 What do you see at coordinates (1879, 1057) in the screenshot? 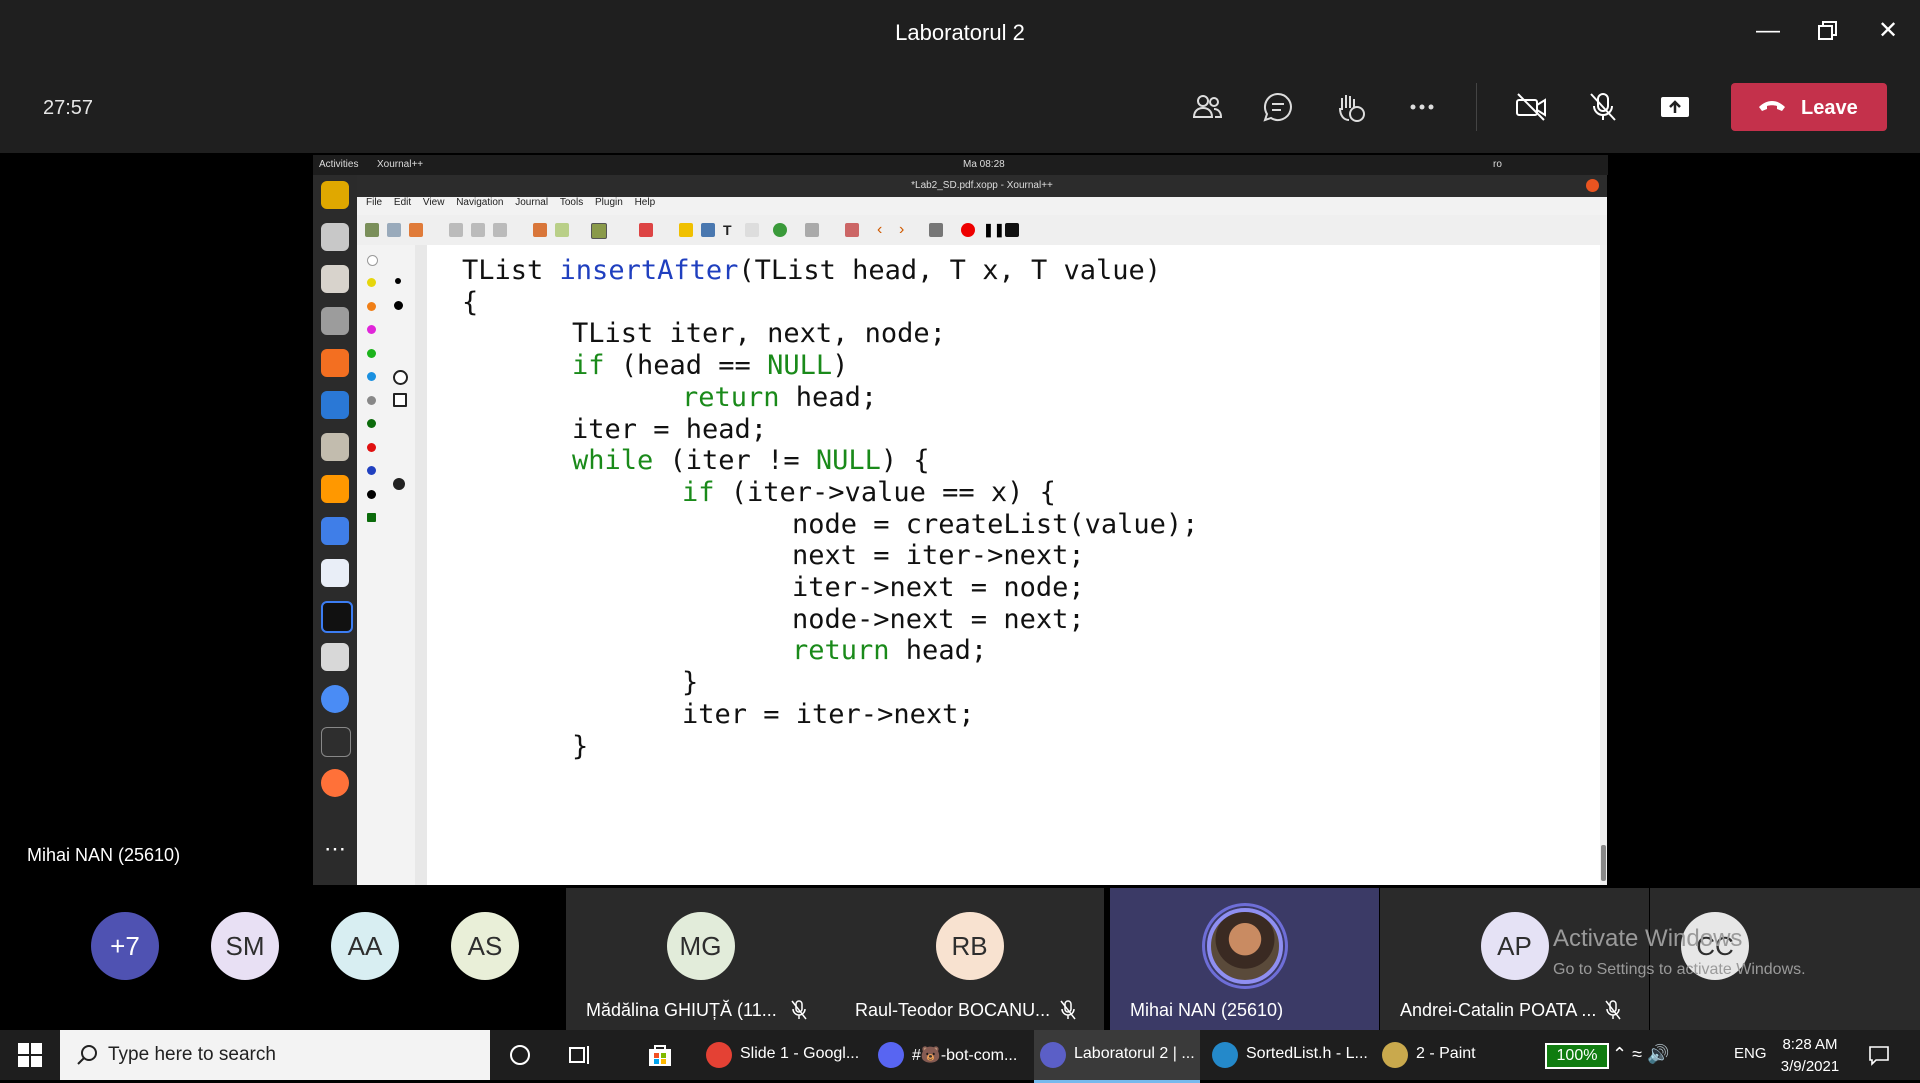
I see `notifications-icon` at bounding box center [1879, 1057].